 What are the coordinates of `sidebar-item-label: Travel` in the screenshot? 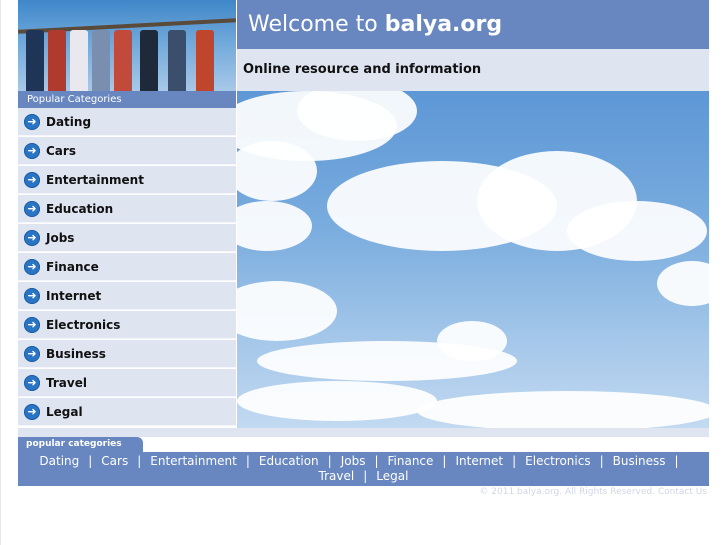 It's located at (66, 382).